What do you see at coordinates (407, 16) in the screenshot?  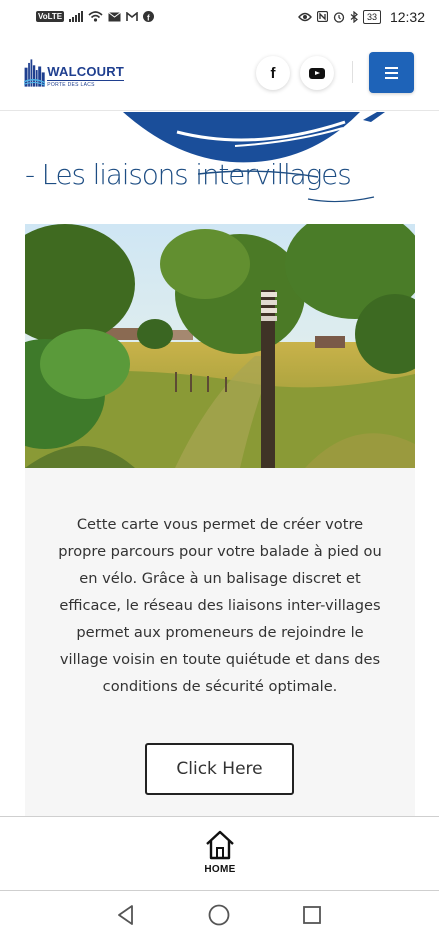 I see `clock: 12:32` at bounding box center [407, 16].